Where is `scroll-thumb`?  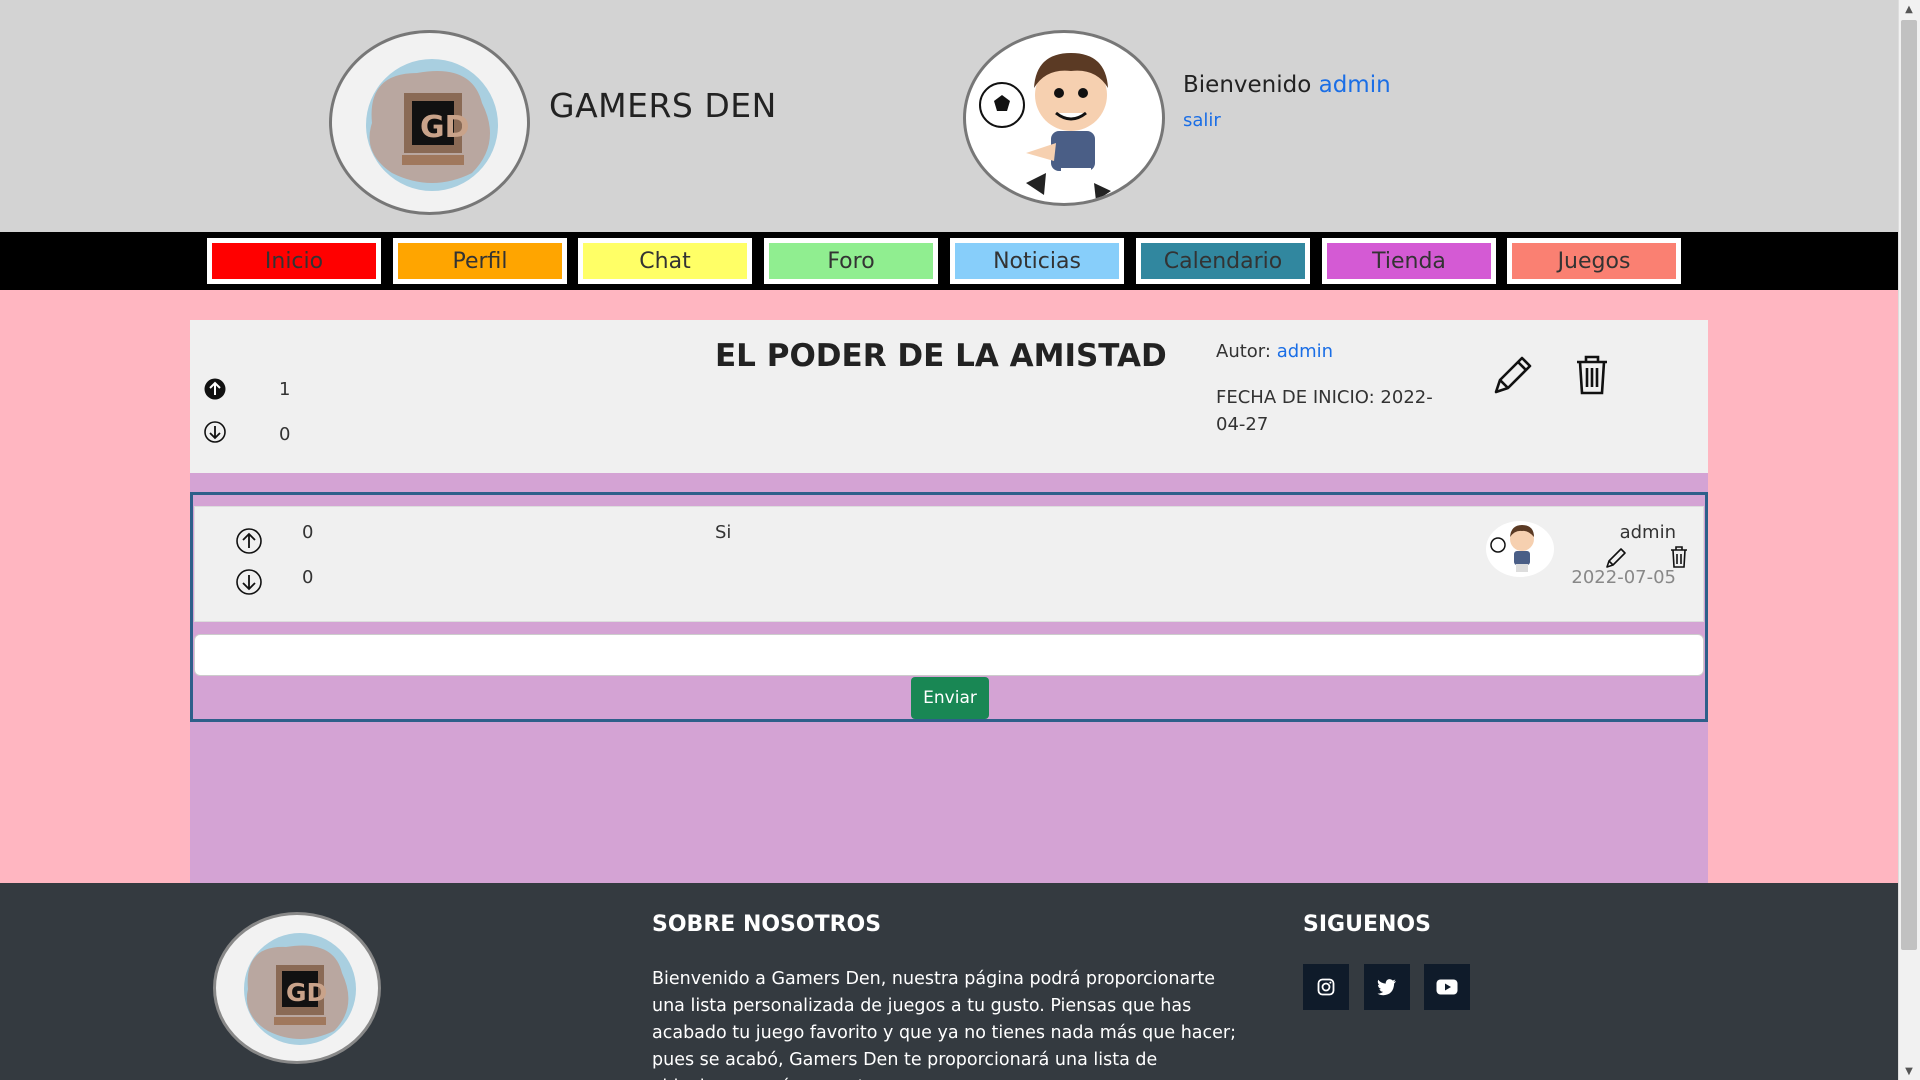
scroll-thumb is located at coordinates (1909, 485).